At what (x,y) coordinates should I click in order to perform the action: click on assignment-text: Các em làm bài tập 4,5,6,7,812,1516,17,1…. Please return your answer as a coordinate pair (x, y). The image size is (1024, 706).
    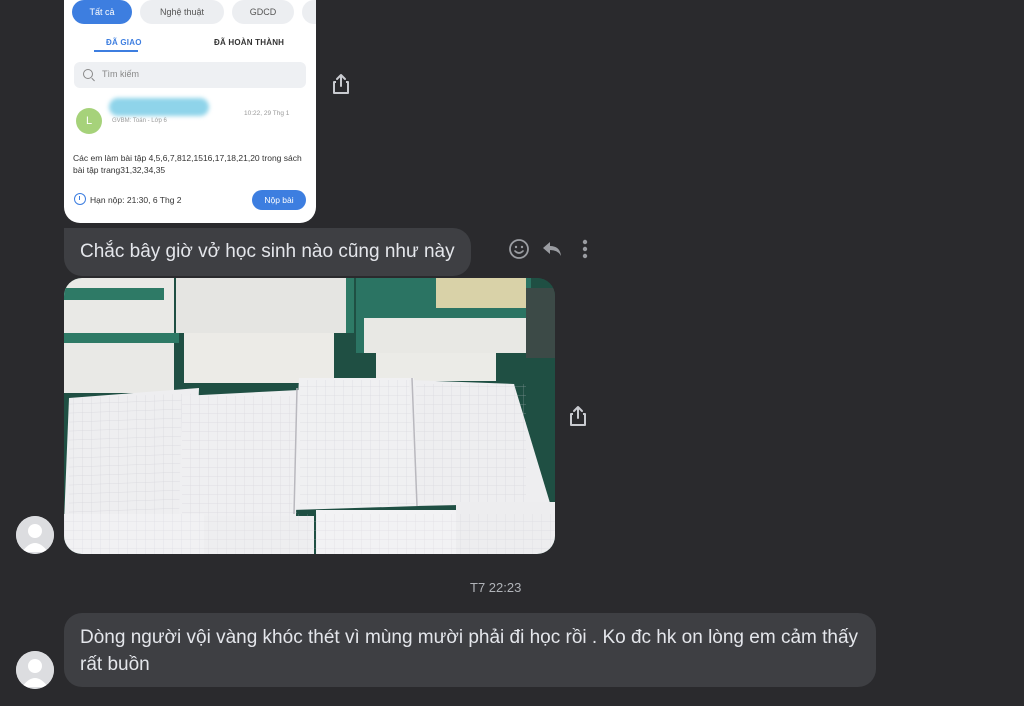
    Looking at the image, I should click on (187, 164).